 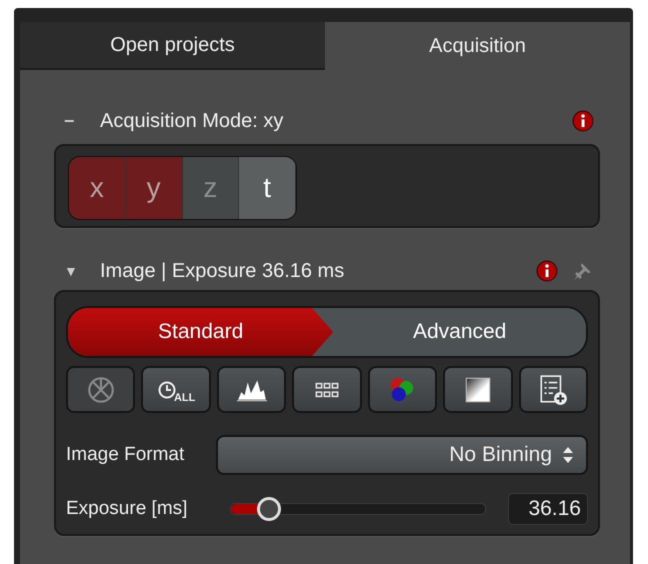 I want to click on tab: Open projects, so click(x=172, y=46).